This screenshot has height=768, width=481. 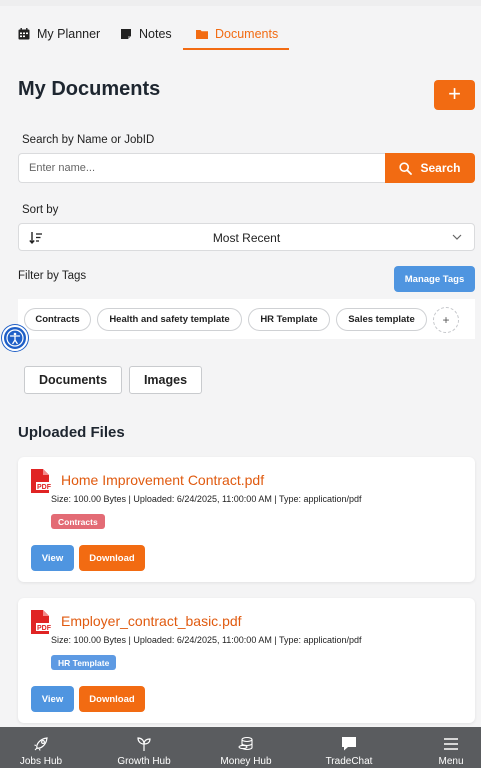 I want to click on nav-jobs-hub: Jobs Hub, so click(x=43, y=747).